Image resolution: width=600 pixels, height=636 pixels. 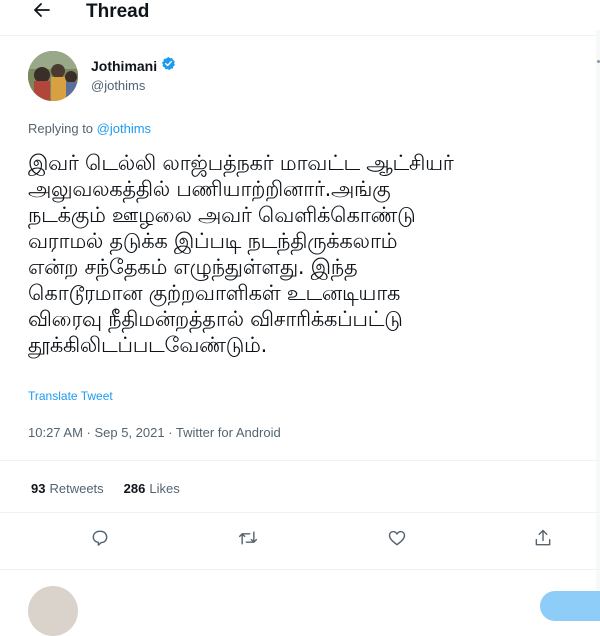 I want to click on reply-submit-button, so click(x=570, y=606).